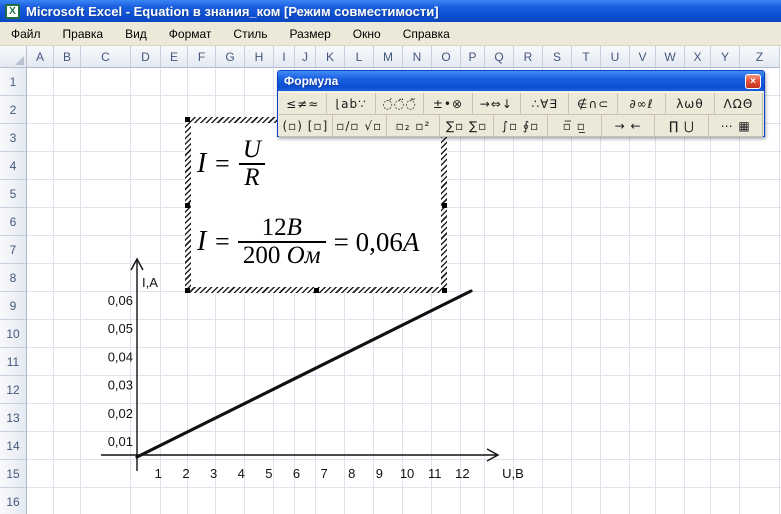 This screenshot has height=514, width=781. Describe the element at coordinates (528, 57) in the screenshot. I see `column-header-R: R` at that location.